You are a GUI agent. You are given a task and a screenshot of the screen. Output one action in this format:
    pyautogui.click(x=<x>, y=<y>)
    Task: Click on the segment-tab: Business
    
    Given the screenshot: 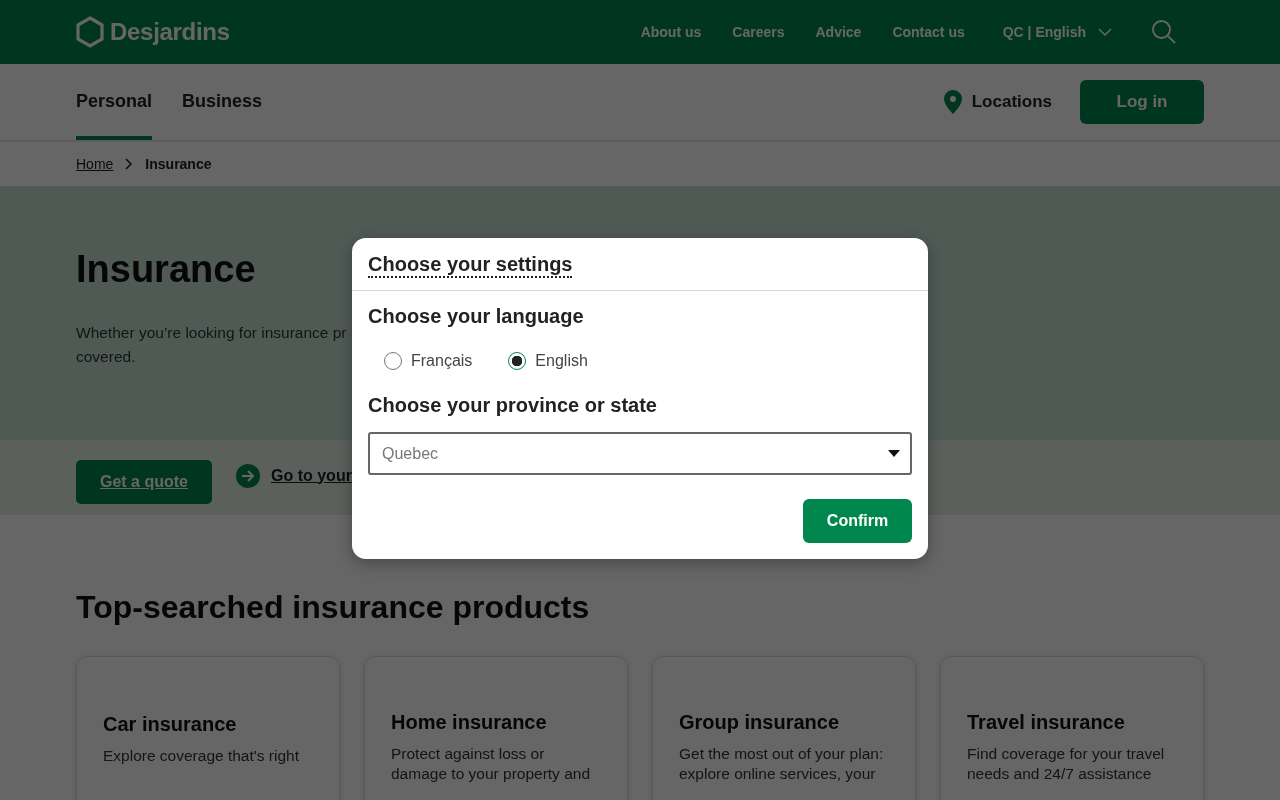 What is the action you would take?
    pyautogui.click(x=222, y=102)
    